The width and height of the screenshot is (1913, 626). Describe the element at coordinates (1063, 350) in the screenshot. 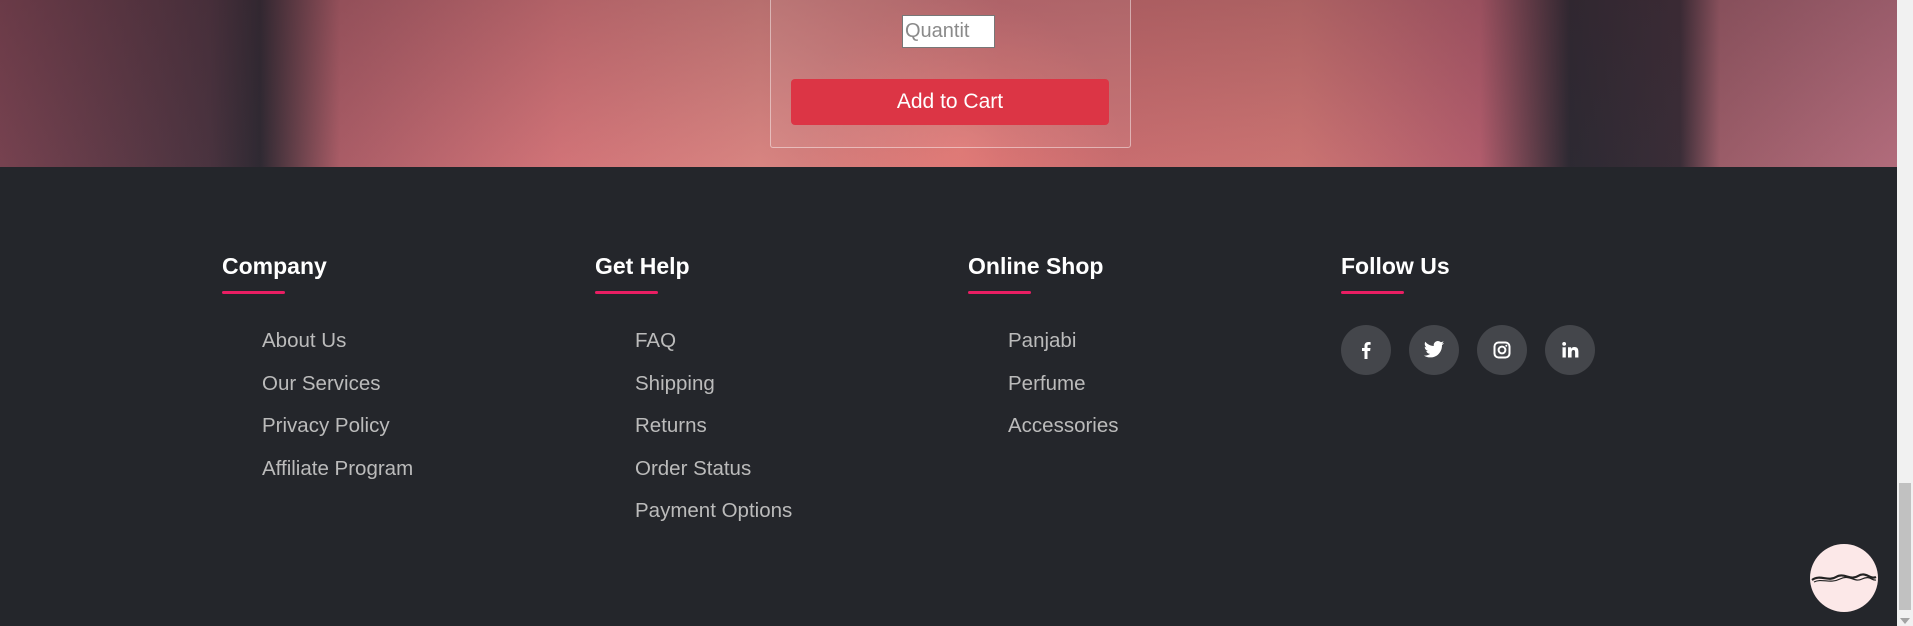

I see `footer-link-panjabi: Panjabi` at that location.